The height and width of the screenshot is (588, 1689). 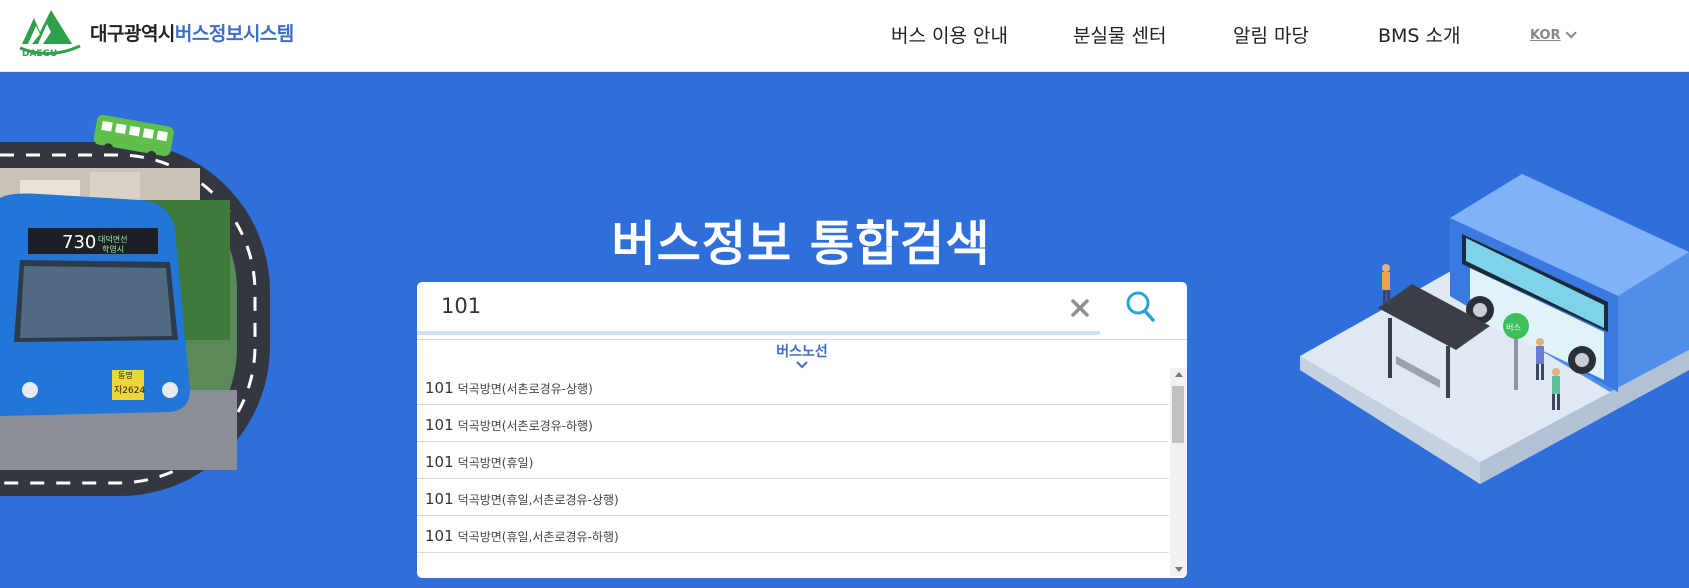 I want to click on scrollbar, so click(x=1178, y=472).